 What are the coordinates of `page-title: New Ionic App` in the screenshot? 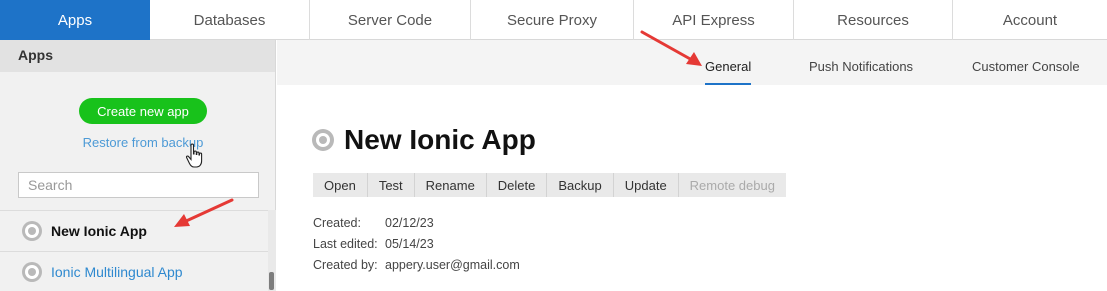 It's located at (440, 139).